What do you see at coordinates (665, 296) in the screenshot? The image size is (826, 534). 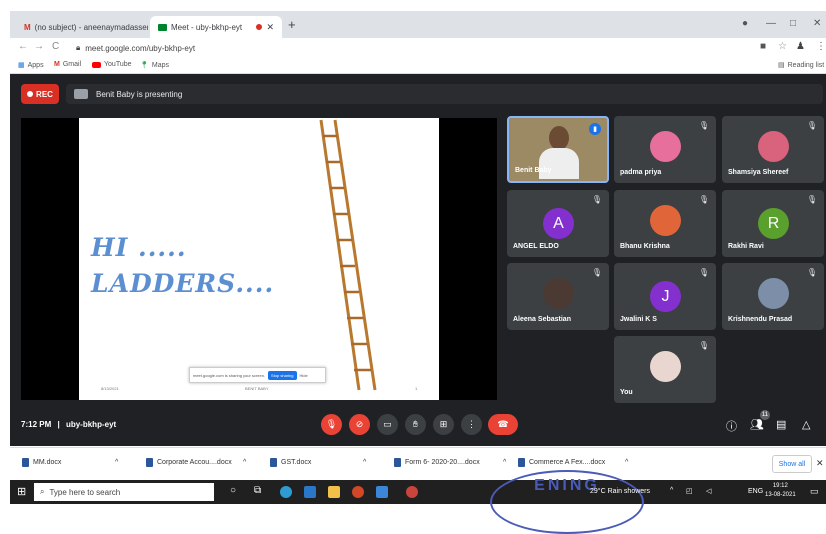 I see `participant-tile: 🎙︎ J Jwalini K S` at bounding box center [665, 296].